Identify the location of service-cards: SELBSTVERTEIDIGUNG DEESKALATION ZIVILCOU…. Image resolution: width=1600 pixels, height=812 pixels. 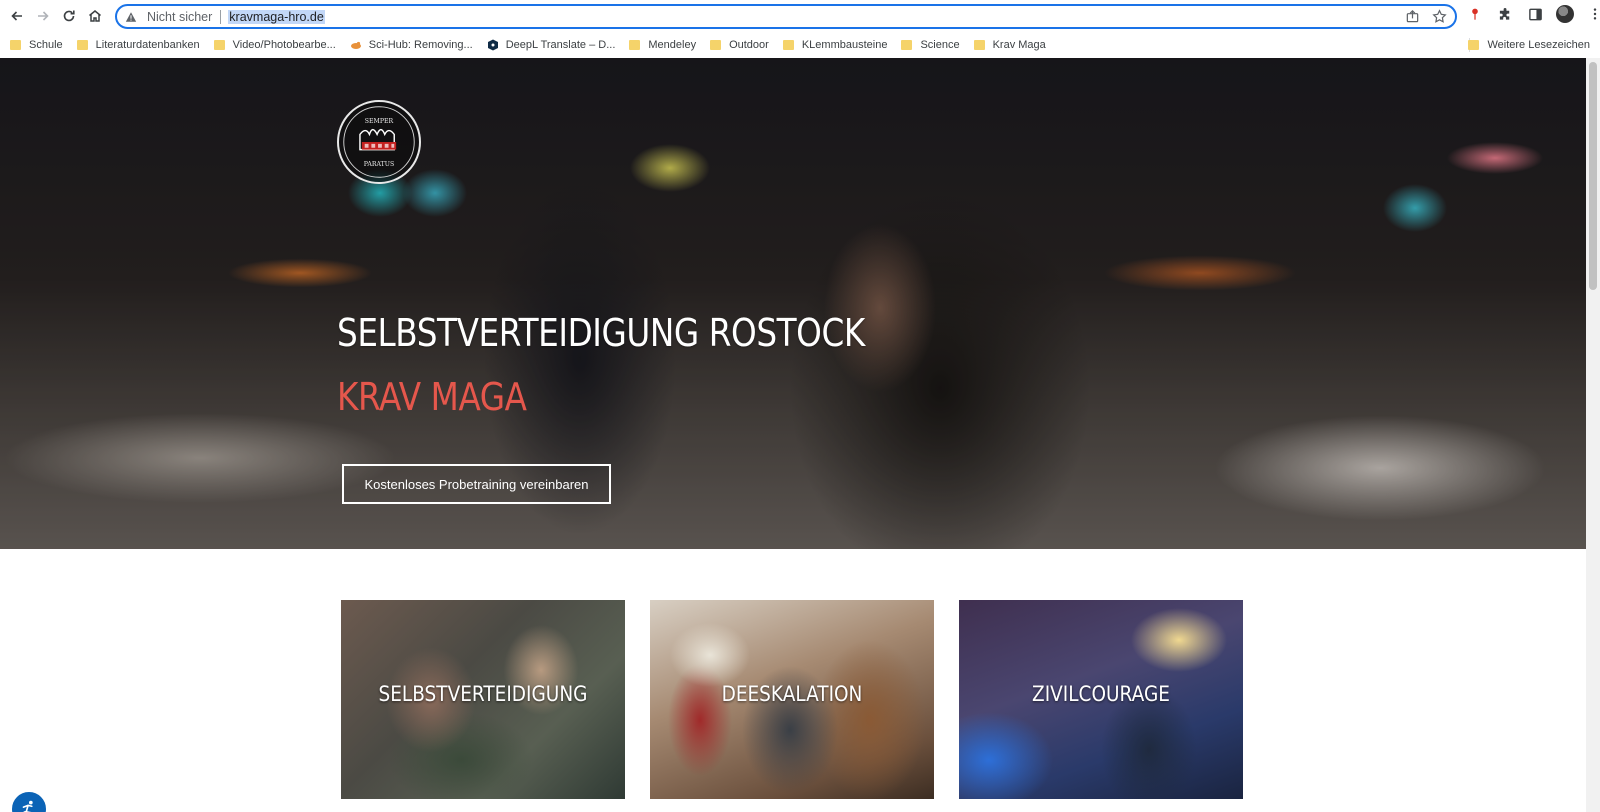
(793, 700).